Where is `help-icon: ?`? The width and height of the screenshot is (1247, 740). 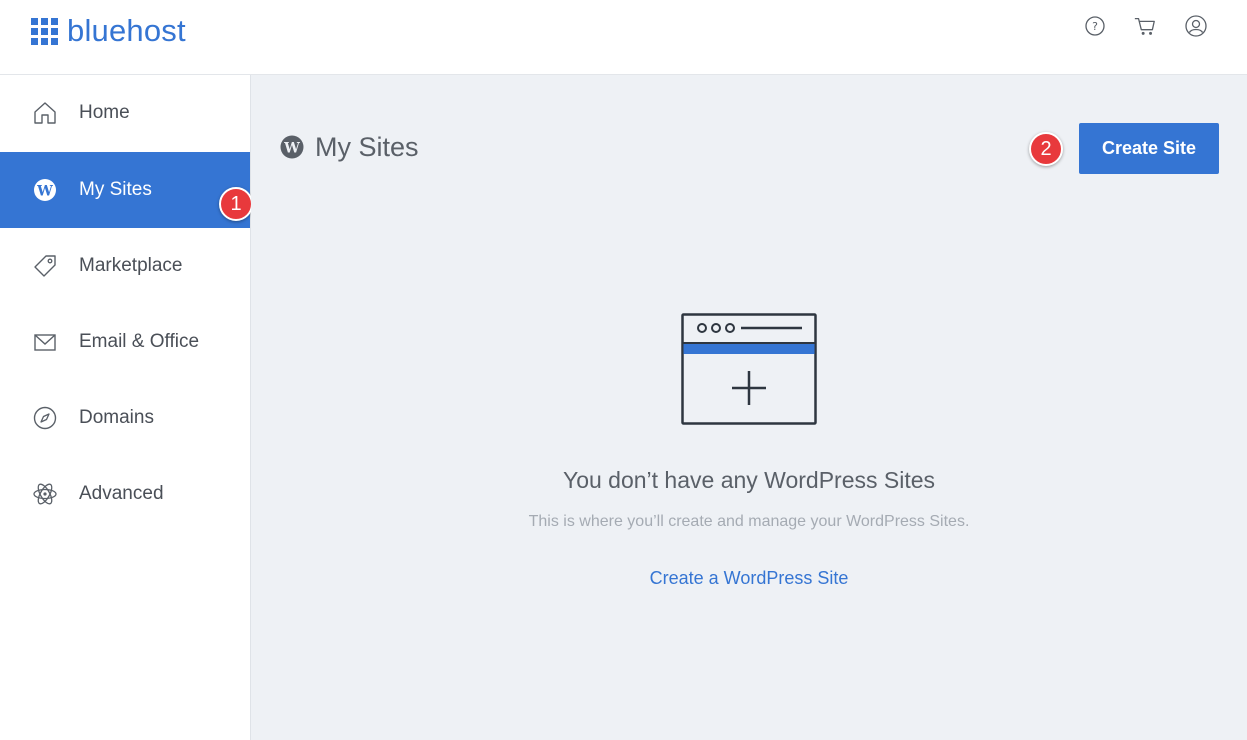 help-icon: ? is located at coordinates (1095, 26).